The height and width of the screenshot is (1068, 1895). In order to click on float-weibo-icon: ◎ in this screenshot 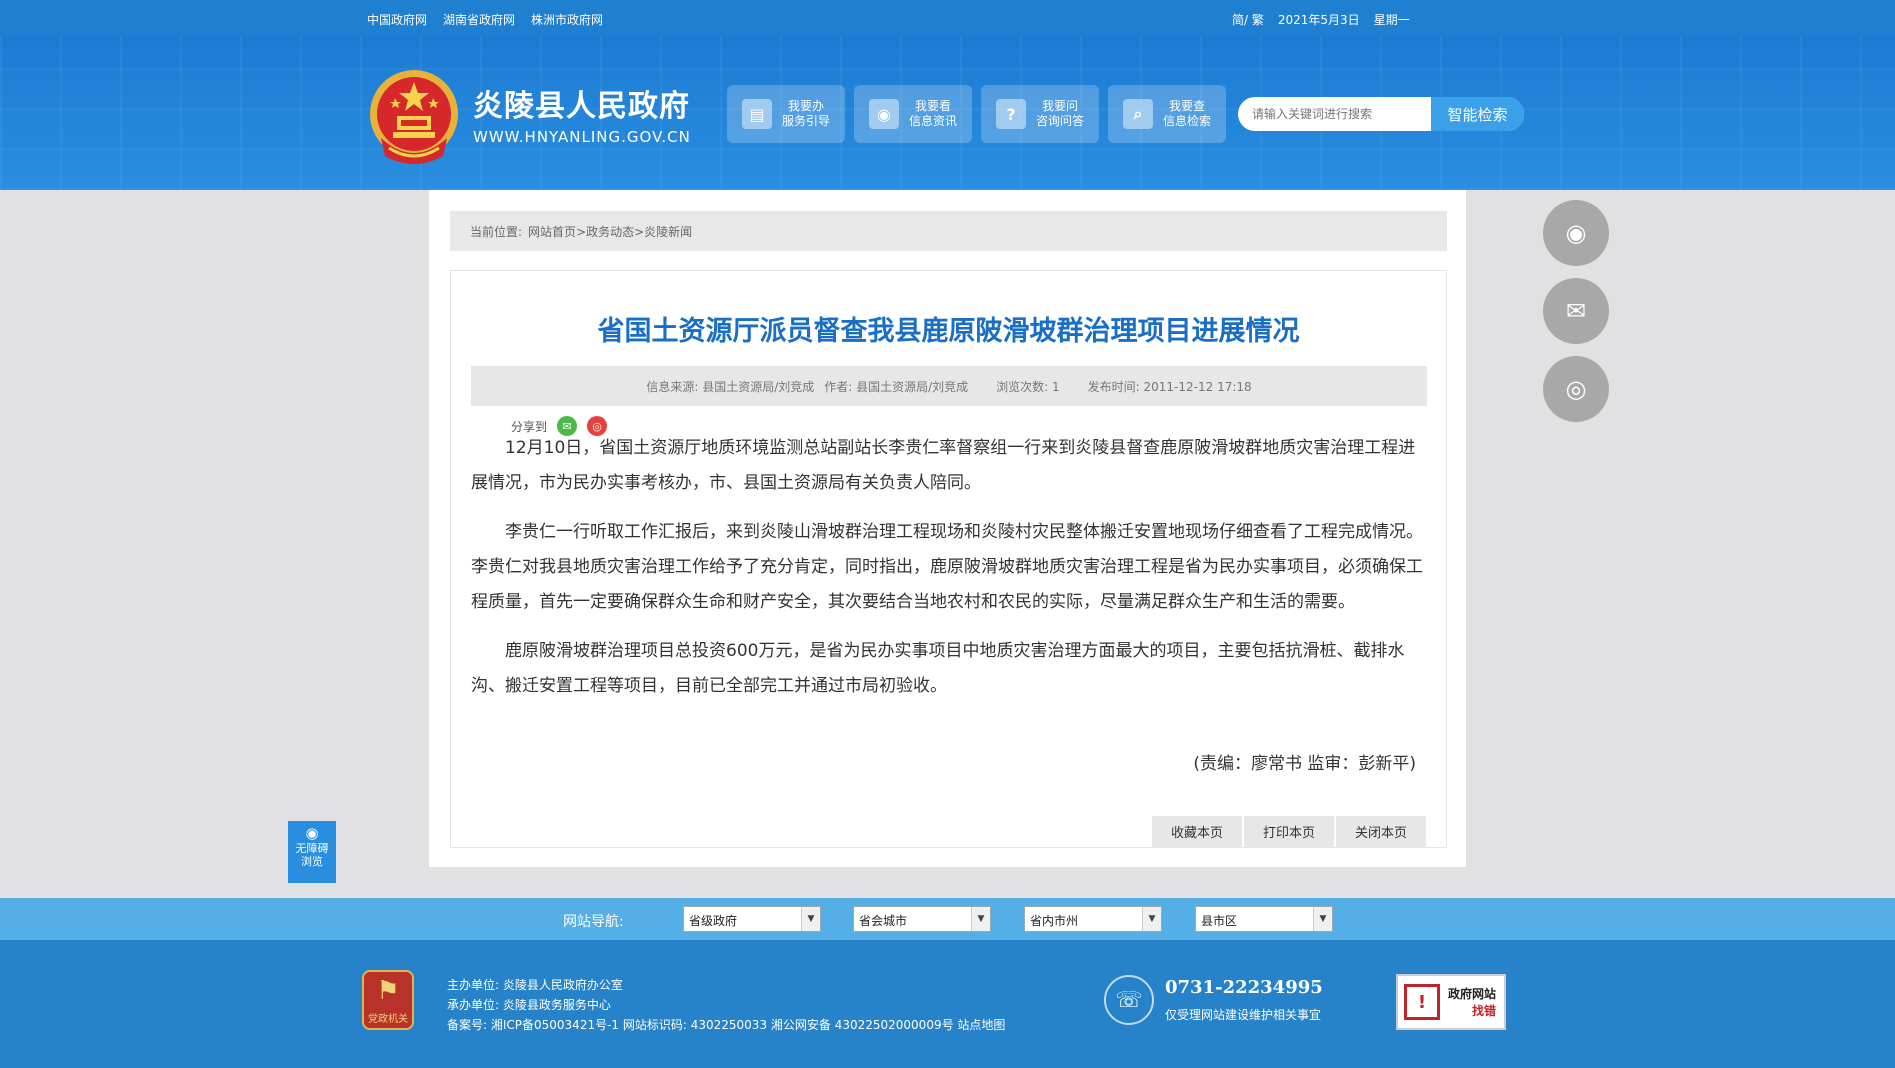, I will do `click(1576, 389)`.